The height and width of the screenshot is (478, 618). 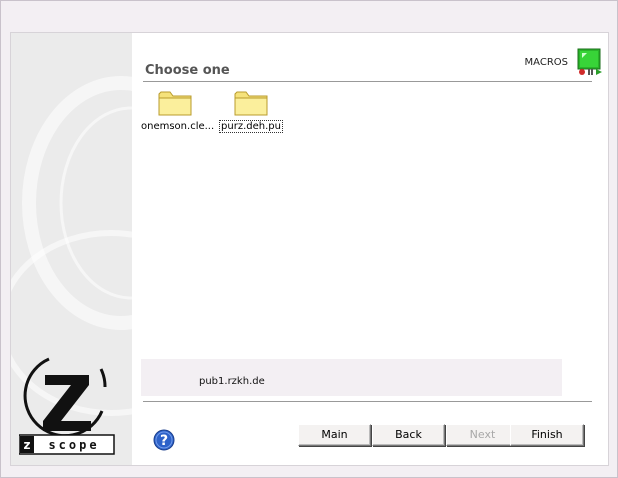 What do you see at coordinates (351, 377) in the screenshot?
I see `host-status-bar: pub1.rzkh.de` at bounding box center [351, 377].